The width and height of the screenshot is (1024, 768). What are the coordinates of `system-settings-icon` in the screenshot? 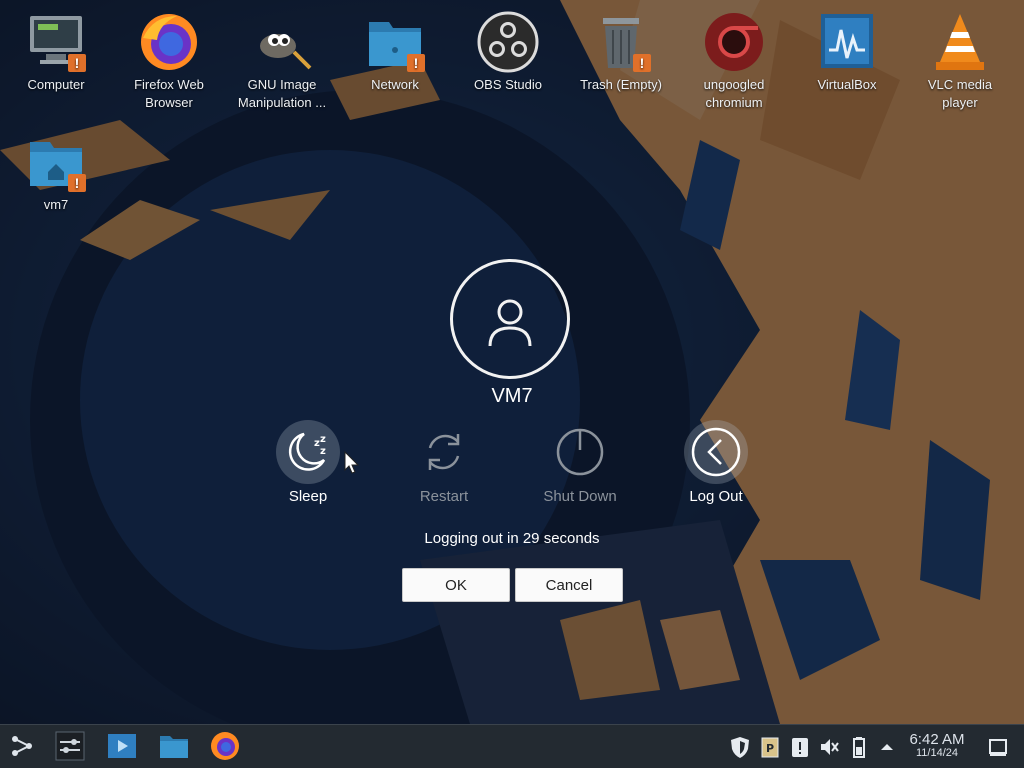 It's located at (70, 746).